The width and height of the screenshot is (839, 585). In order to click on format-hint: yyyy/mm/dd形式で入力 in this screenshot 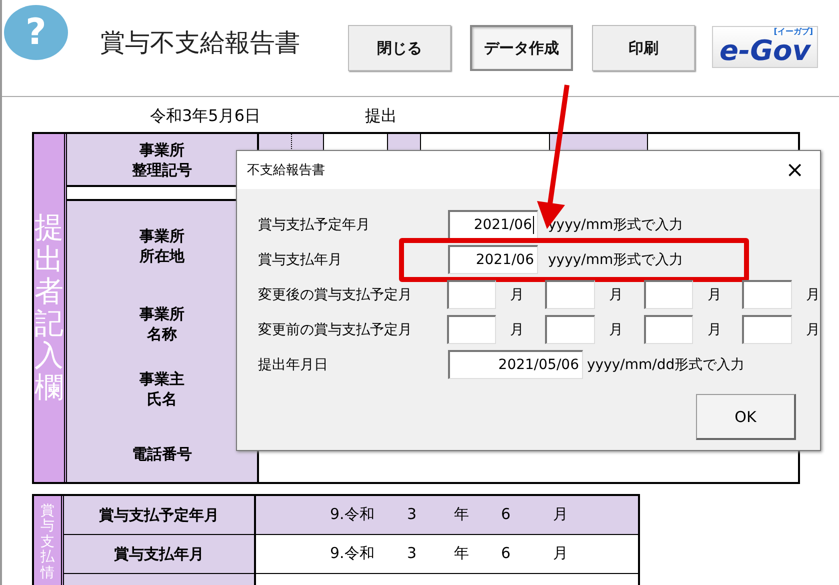, I will do `click(666, 365)`.